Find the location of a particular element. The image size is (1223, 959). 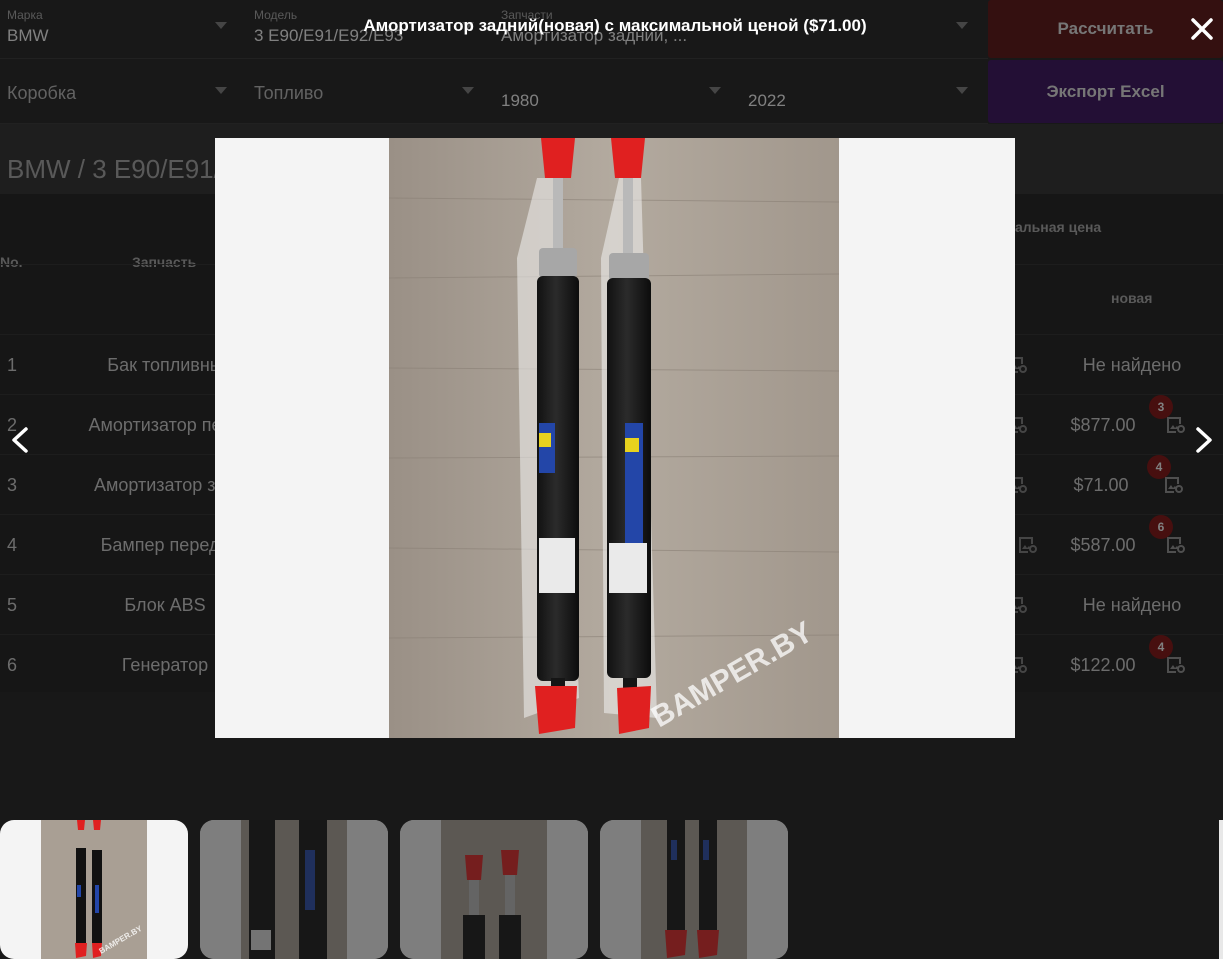

chevron-left-icon is located at coordinates (21, 440).